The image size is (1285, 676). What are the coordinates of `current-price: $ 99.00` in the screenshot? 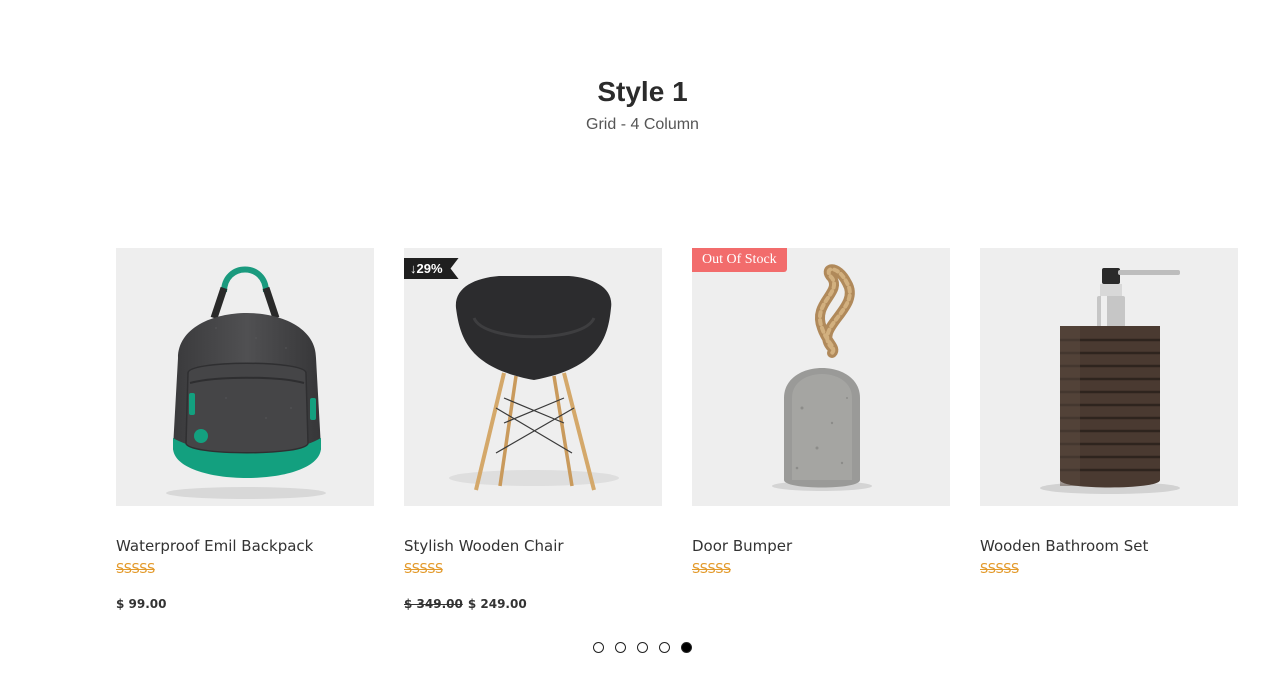 It's located at (141, 604).